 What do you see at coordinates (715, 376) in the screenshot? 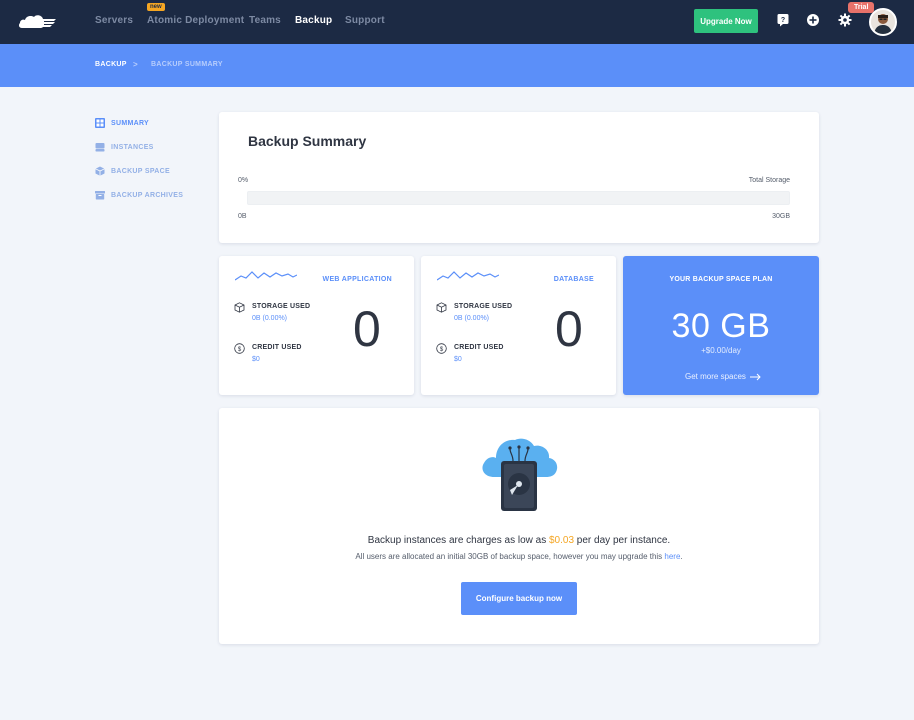
I see `get-more-spaces-label: Get more spaces` at bounding box center [715, 376].